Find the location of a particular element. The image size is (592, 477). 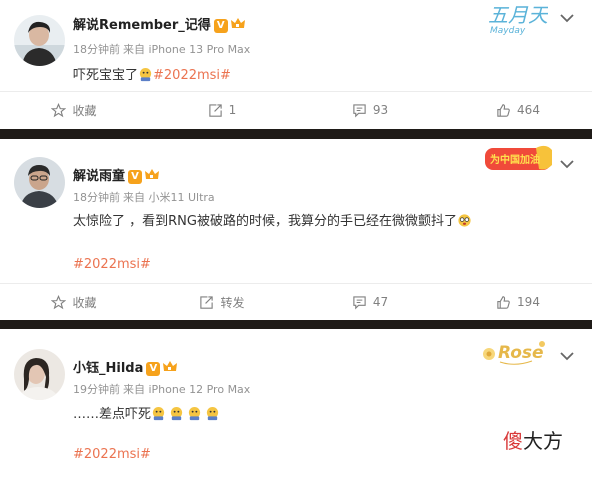

watermark-part1: 傻 is located at coordinates (513, 441).